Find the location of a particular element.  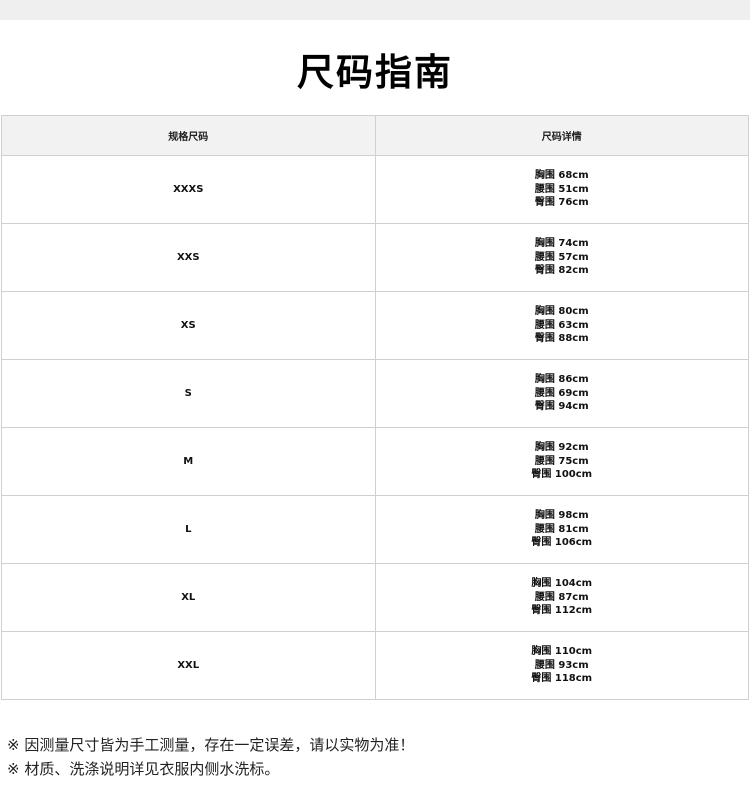

waist-measurement: 腰围 63cm is located at coordinates (561, 325).